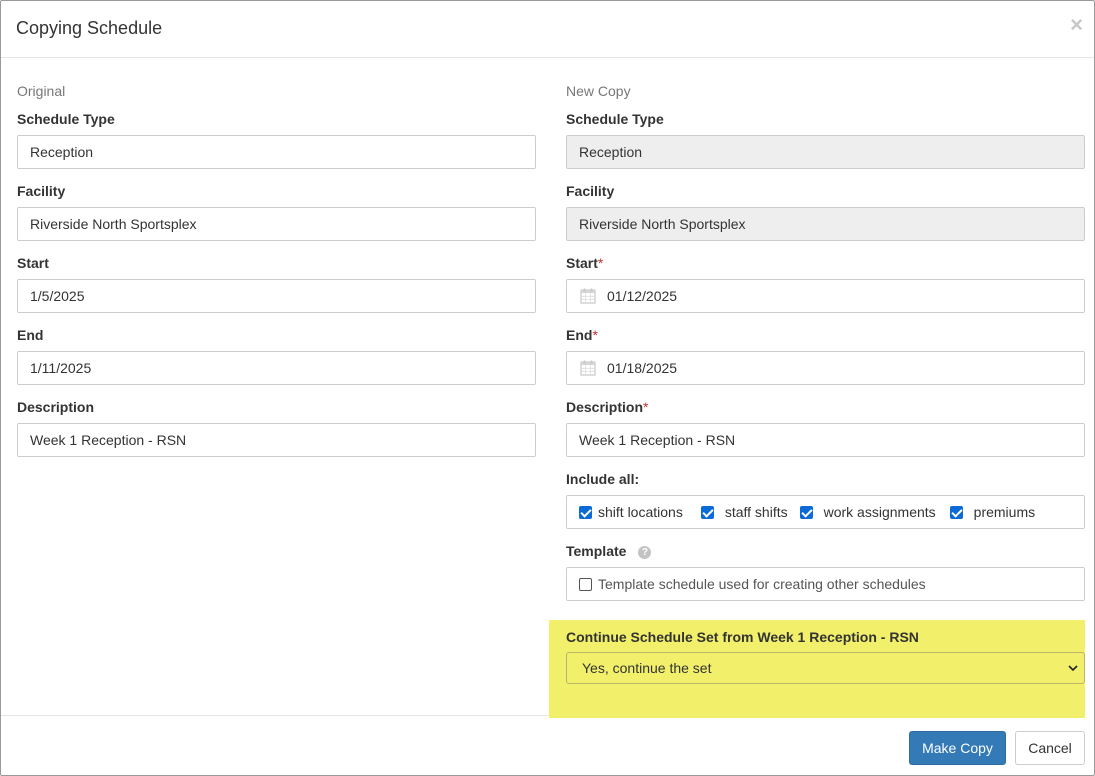  What do you see at coordinates (957, 748) in the screenshot?
I see `make-copy-button: Make Copy` at bounding box center [957, 748].